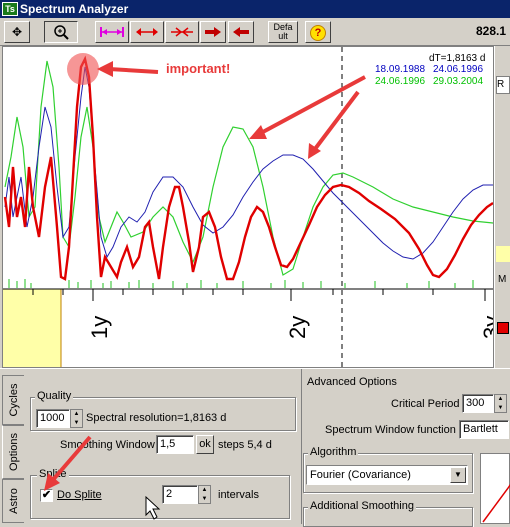 The image size is (510, 527). I want to click on compress-button, so click(182, 32).